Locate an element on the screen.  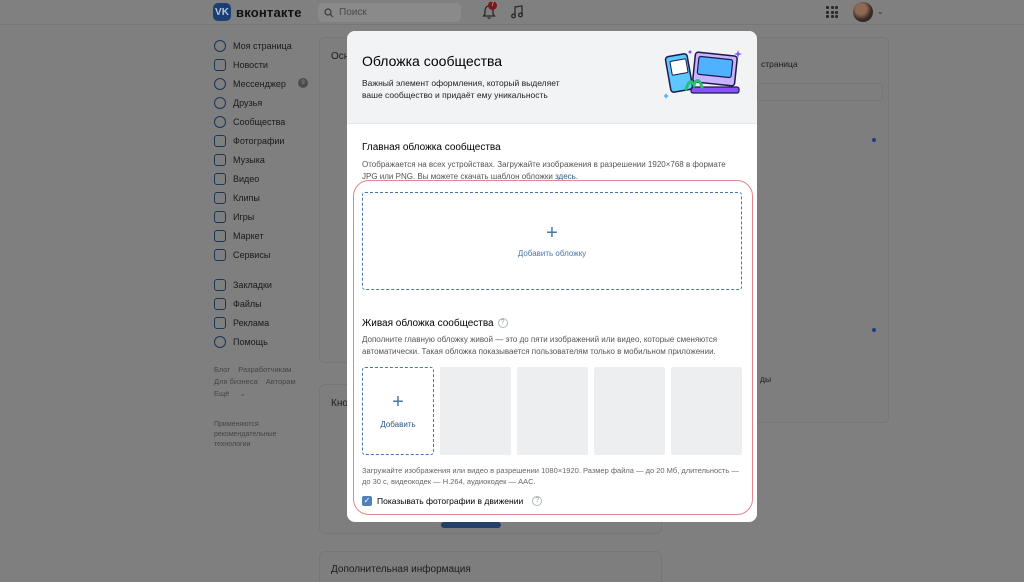
sidebar-item-friends: Друзья is located at coordinates (264, 102).